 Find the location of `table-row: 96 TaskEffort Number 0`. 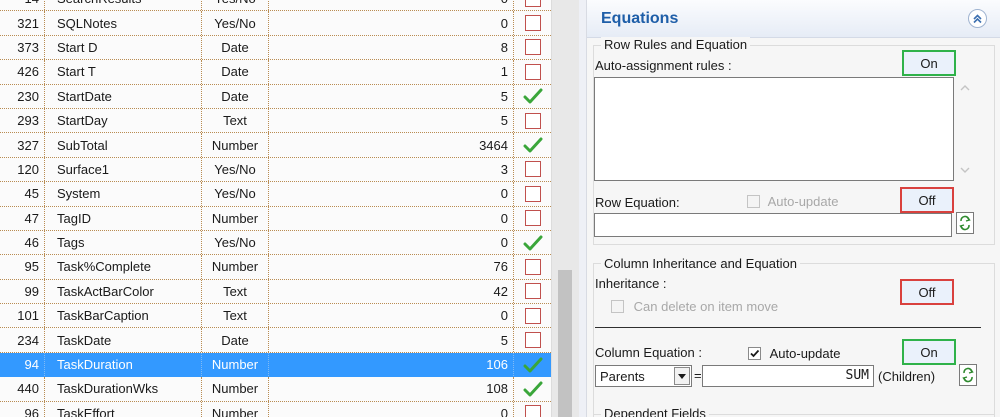

table-row: 96 TaskEffort Number 0 is located at coordinates (275, 409).